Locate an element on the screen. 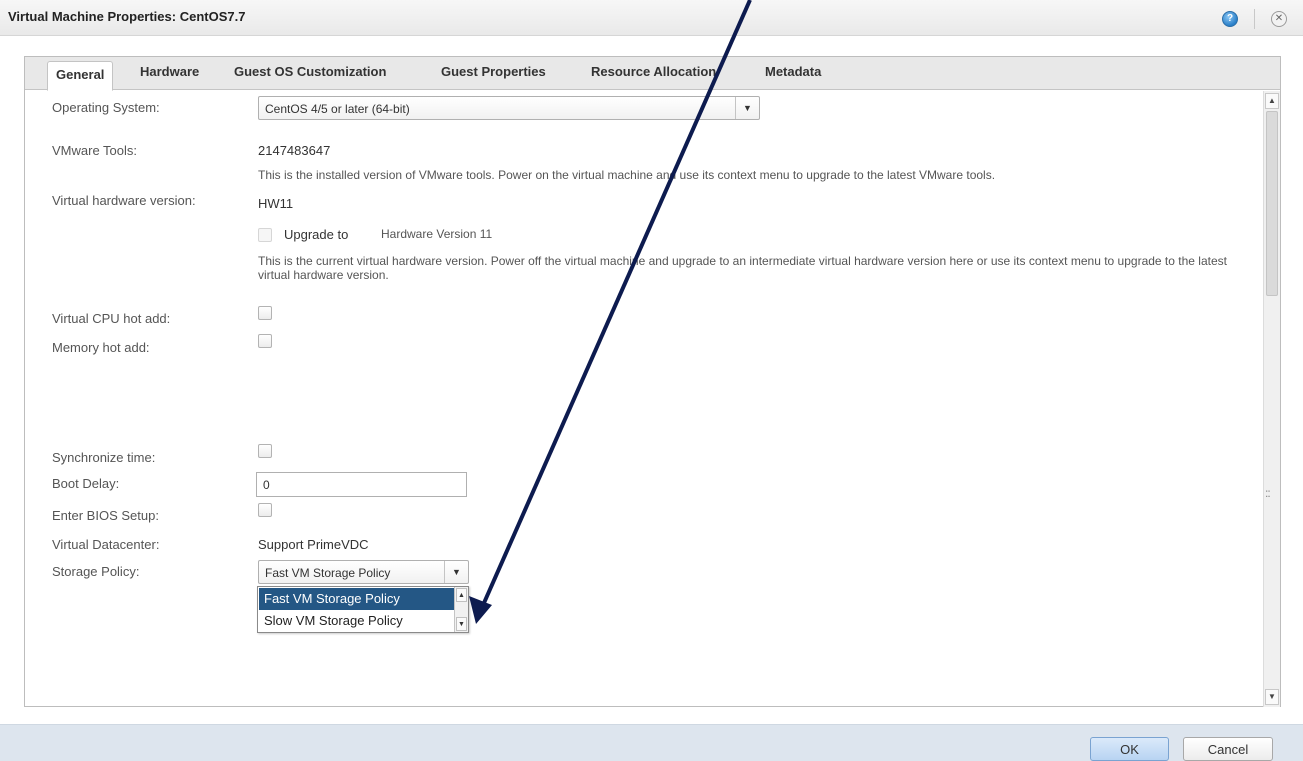  scroll-thumb is located at coordinates (1272, 203).